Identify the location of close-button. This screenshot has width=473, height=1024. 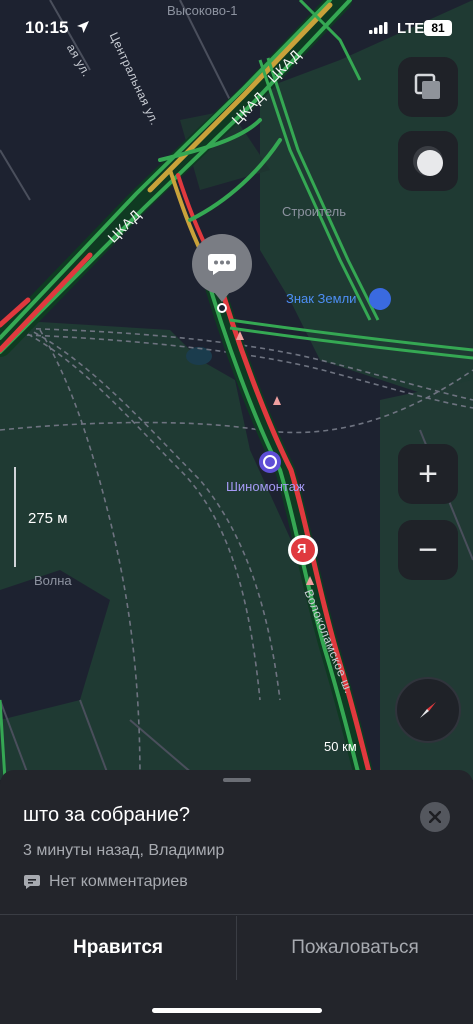
(435, 817).